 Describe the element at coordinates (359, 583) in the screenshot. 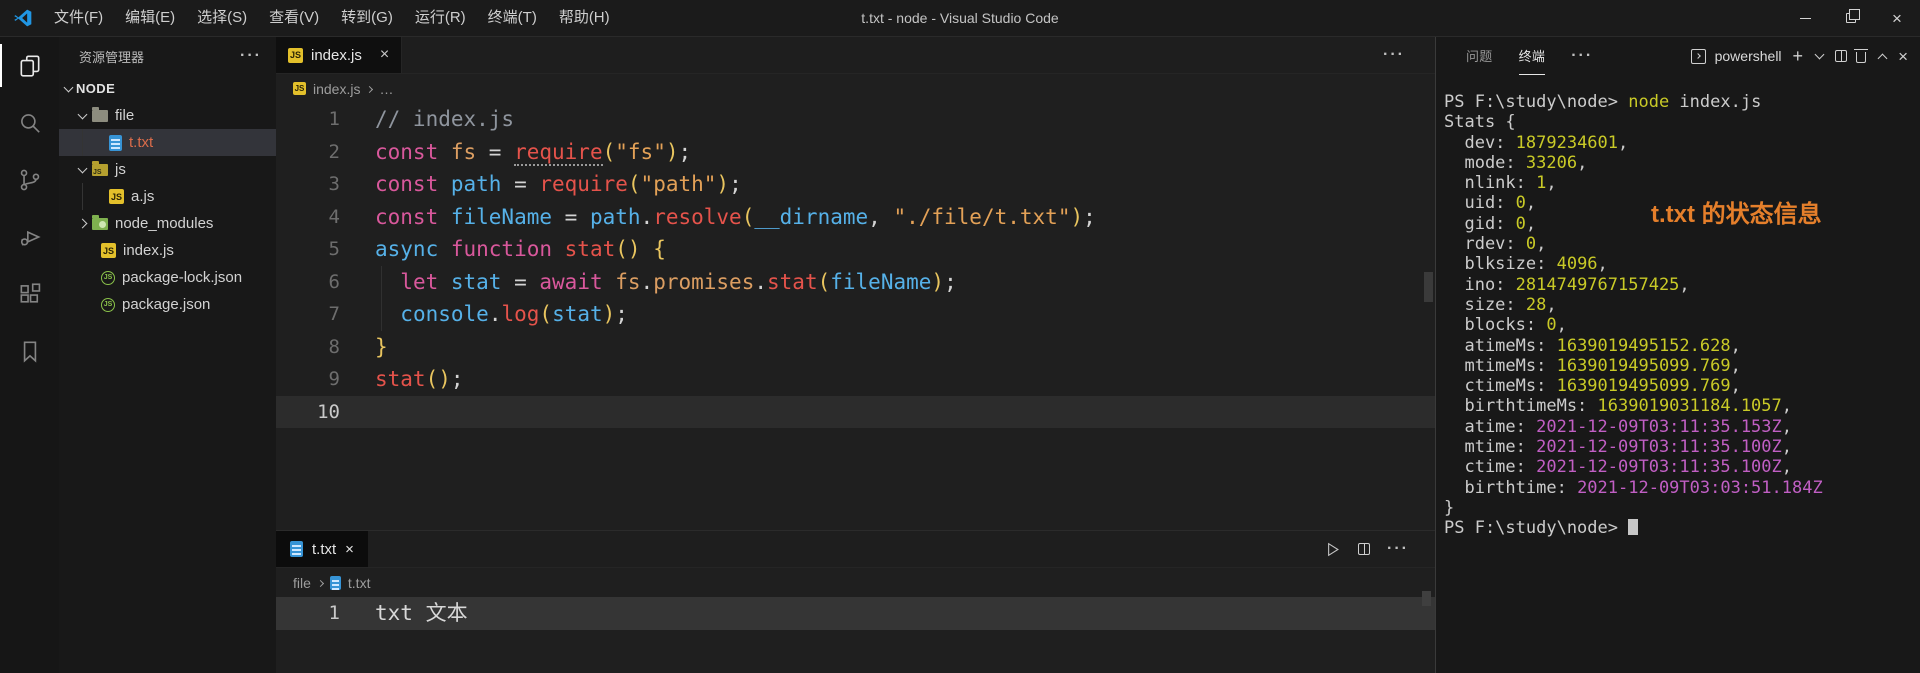

I see `breadcrumb-file: t.txt` at that location.